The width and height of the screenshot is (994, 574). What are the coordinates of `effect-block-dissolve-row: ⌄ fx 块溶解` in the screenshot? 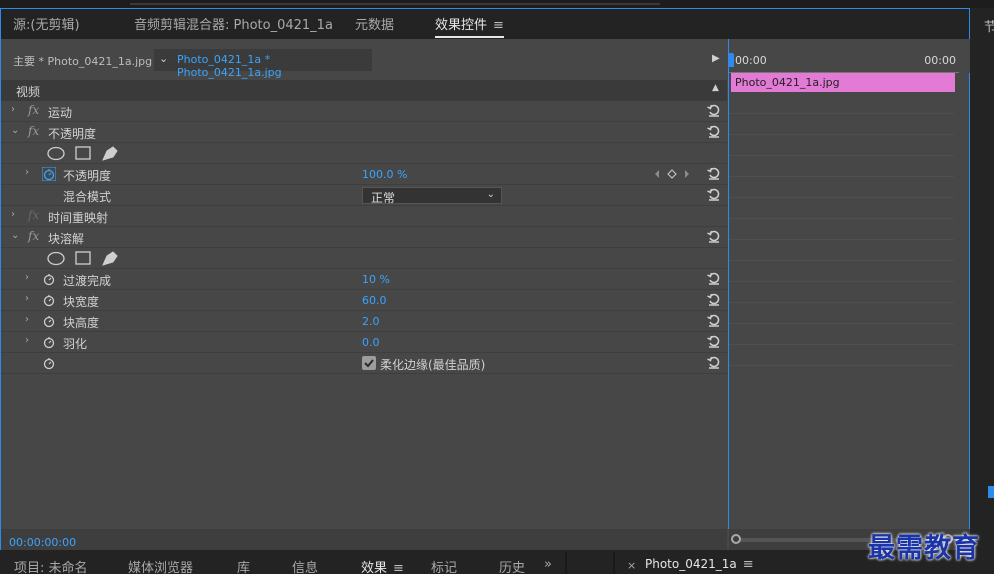 It's located at (364, 237).